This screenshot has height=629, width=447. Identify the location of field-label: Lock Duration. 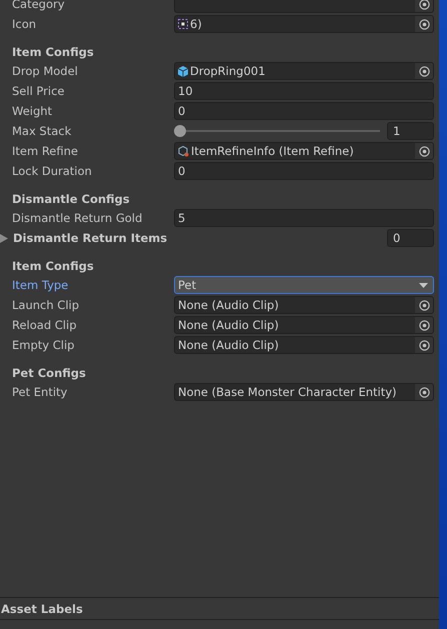
(52, 171).